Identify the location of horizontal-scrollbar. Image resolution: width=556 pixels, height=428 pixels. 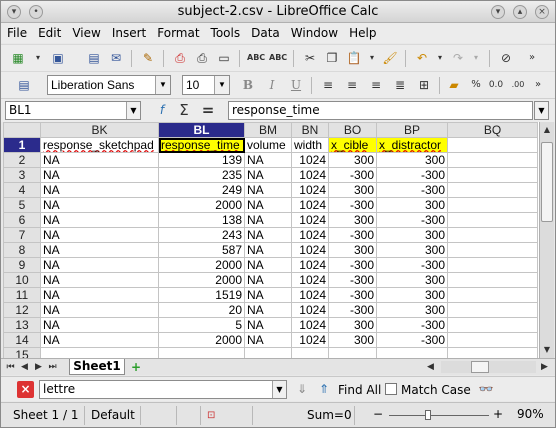
(488, 367).